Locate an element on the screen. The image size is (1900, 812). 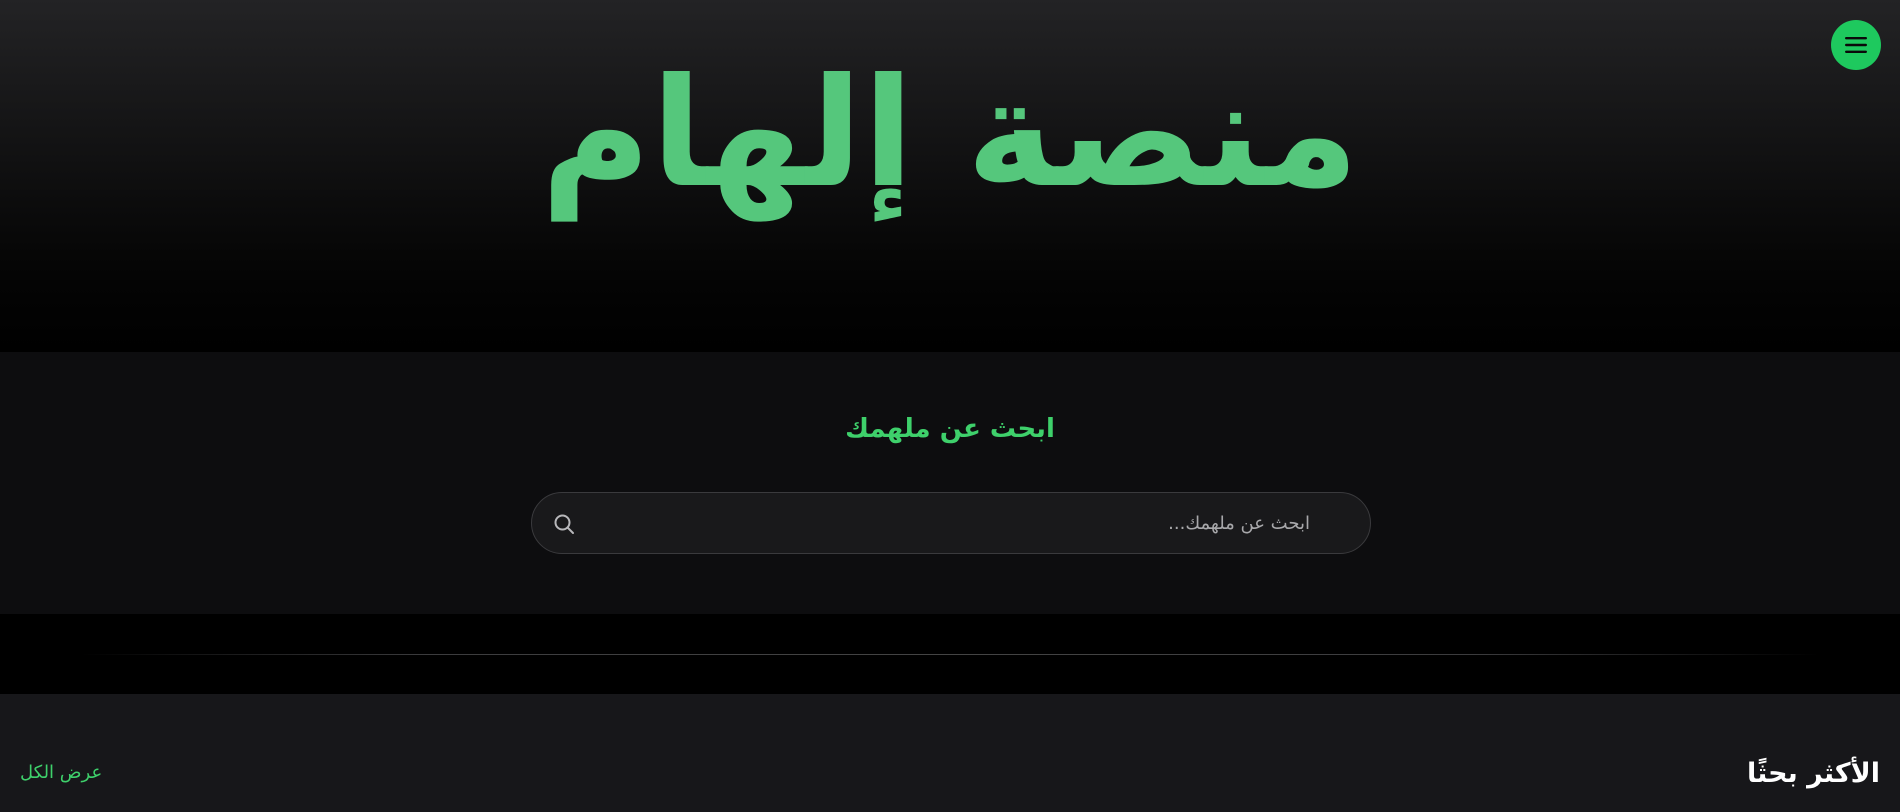
divider-band is located at coordinates (950, 654).